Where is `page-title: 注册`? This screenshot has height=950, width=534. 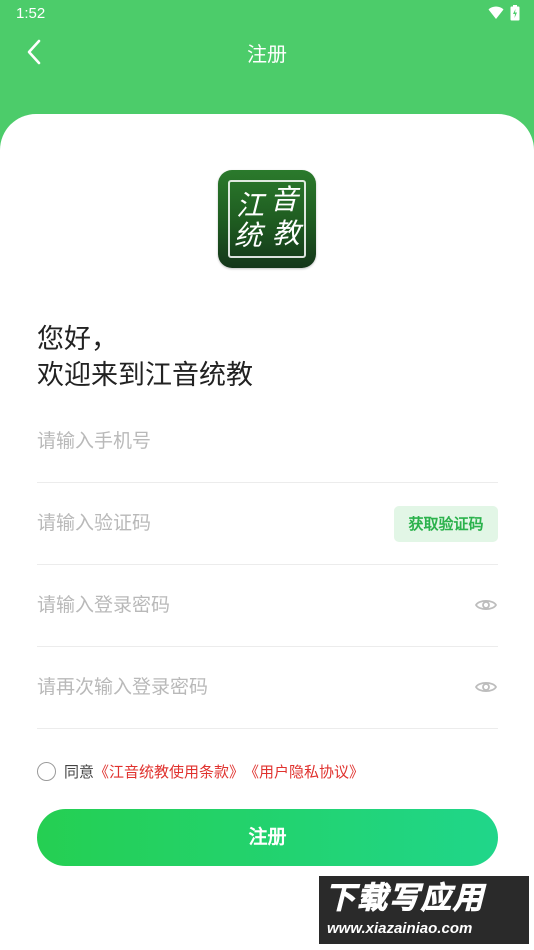
page-title: 注册 is located at coordinates (267, 54).